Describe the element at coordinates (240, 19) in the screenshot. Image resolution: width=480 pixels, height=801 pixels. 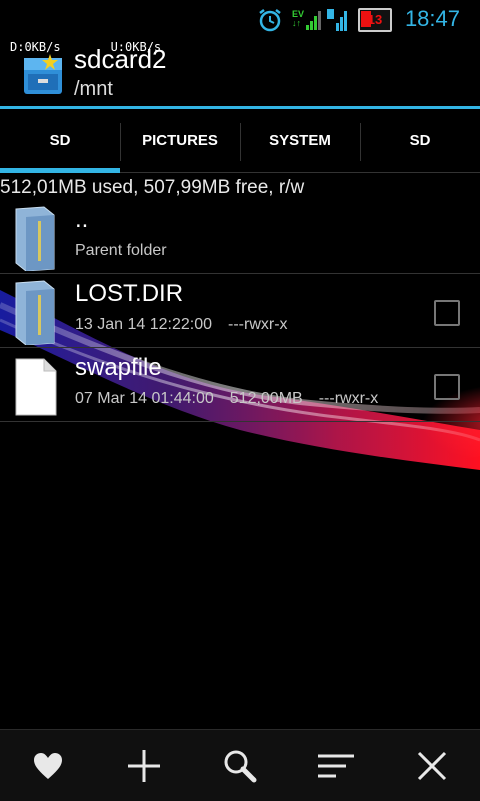
I see `status-bar: EV ↓↑ 13 18:47` at that location.